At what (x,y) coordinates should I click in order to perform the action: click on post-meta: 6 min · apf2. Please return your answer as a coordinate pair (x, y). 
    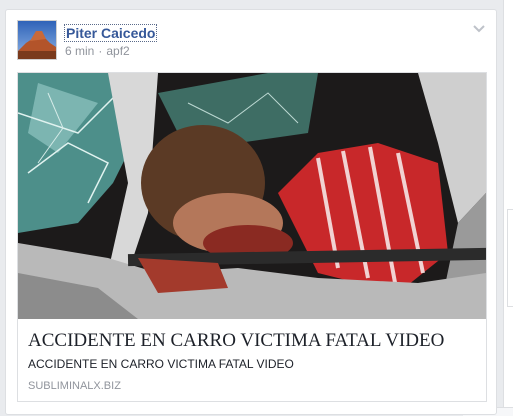
    Looking at the image, I should click on (97, 51).